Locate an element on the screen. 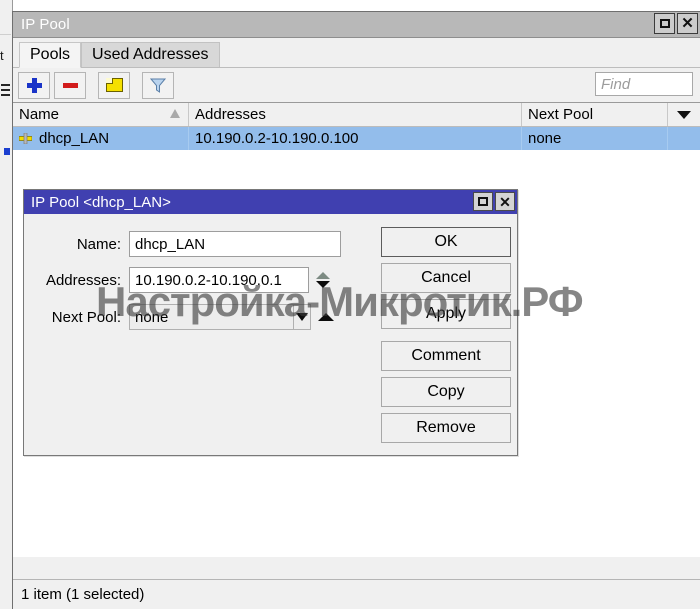 Image resolution: width=700 pixels, height=609 pixels. dialog-title: IP Pool <dhcp_LAN> is located at coordinates (101, 202).